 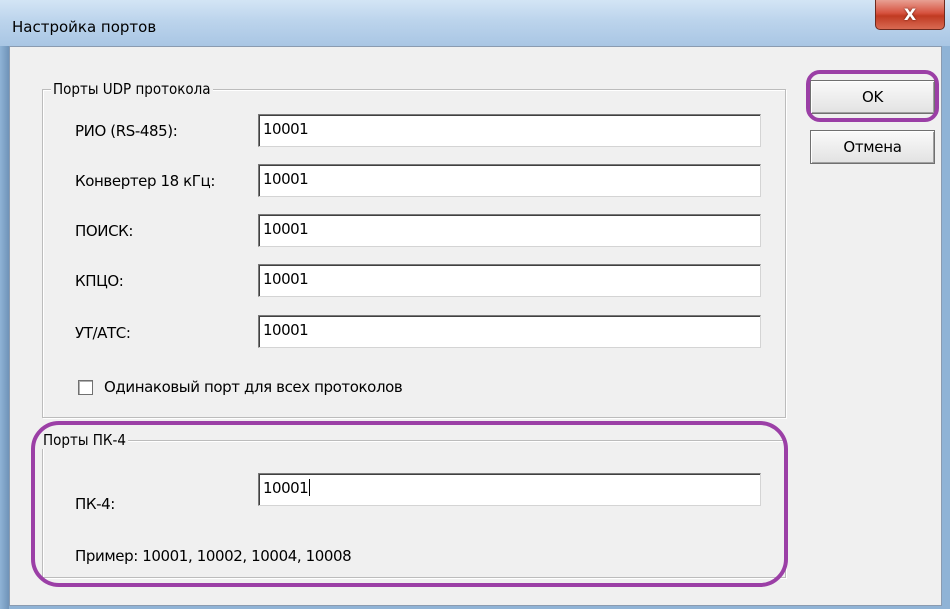 What do you see at coordinates (509, 180) in the screenshot?
I see `converter-port-input: 10001` at bounding box center [509, 180].